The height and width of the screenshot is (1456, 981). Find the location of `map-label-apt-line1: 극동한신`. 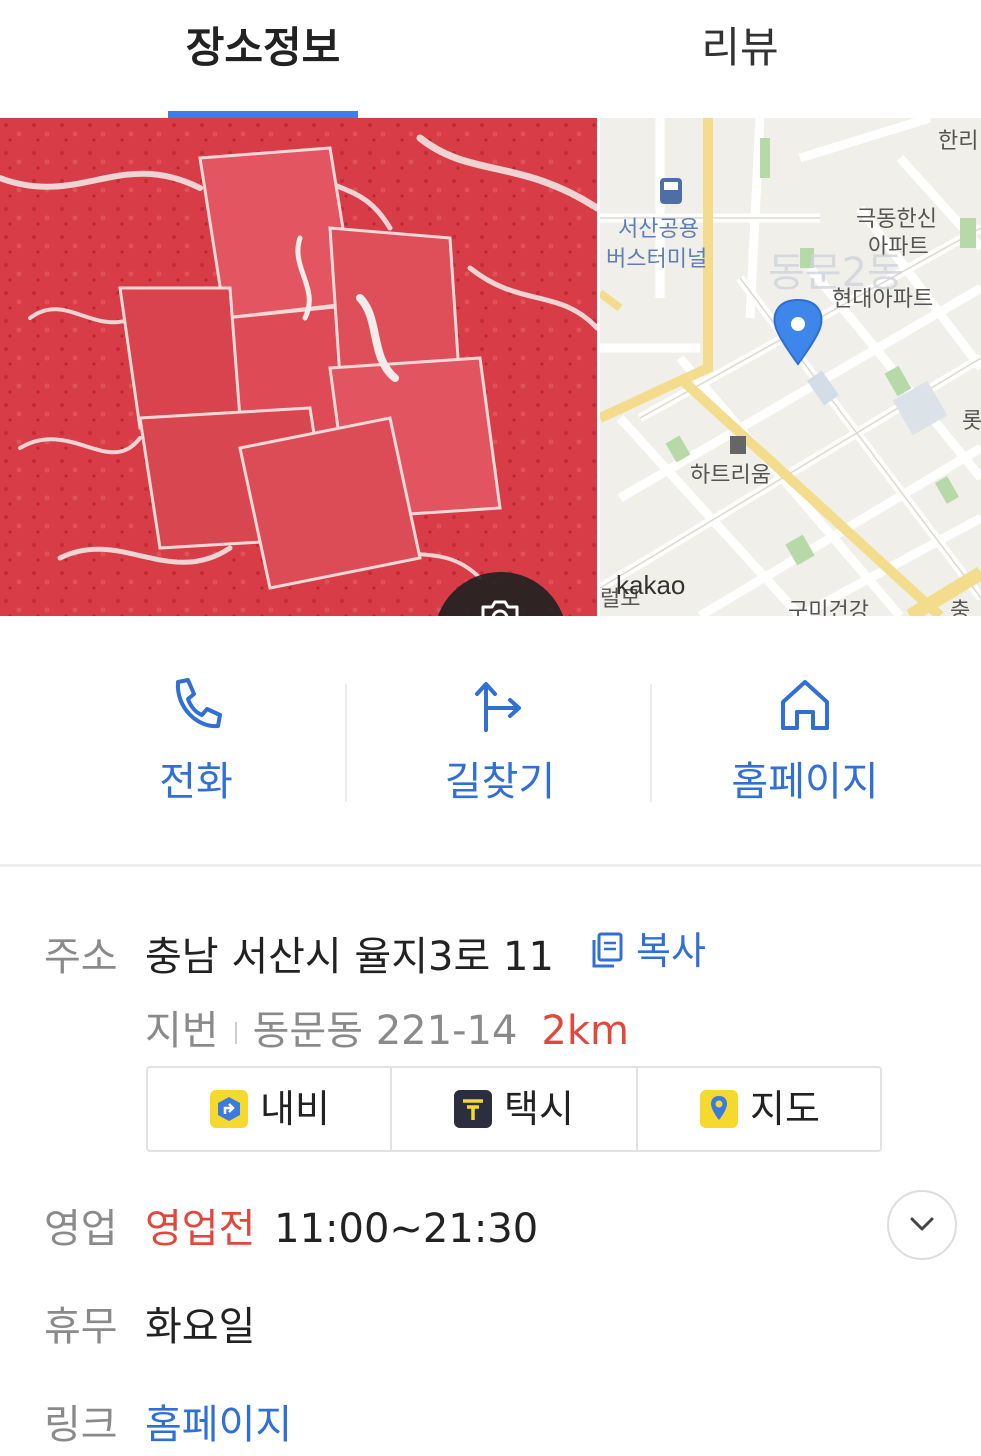

map-label-apt-line1: 극동한신 is located at coordinates (896, 219).